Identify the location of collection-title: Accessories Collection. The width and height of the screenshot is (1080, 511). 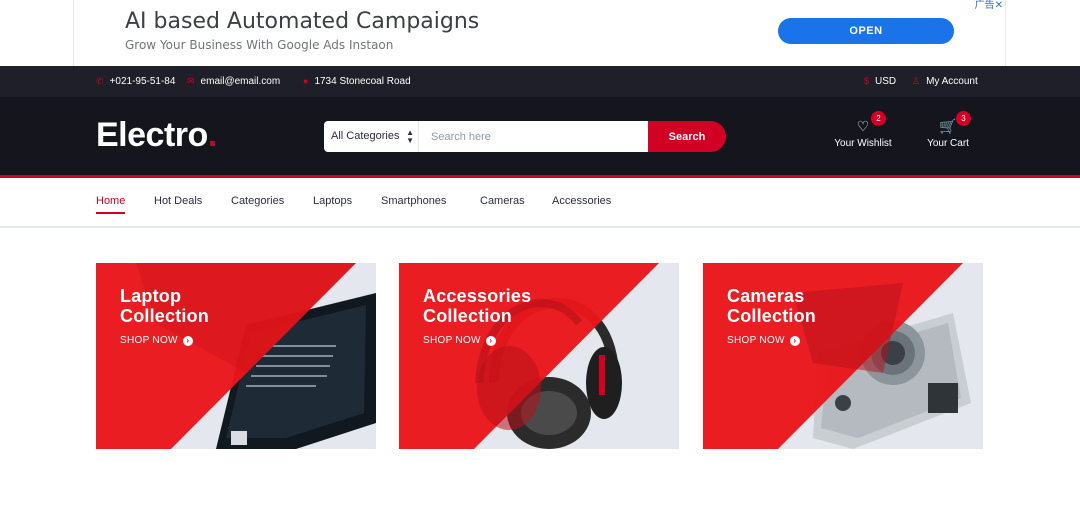
(477, 306).